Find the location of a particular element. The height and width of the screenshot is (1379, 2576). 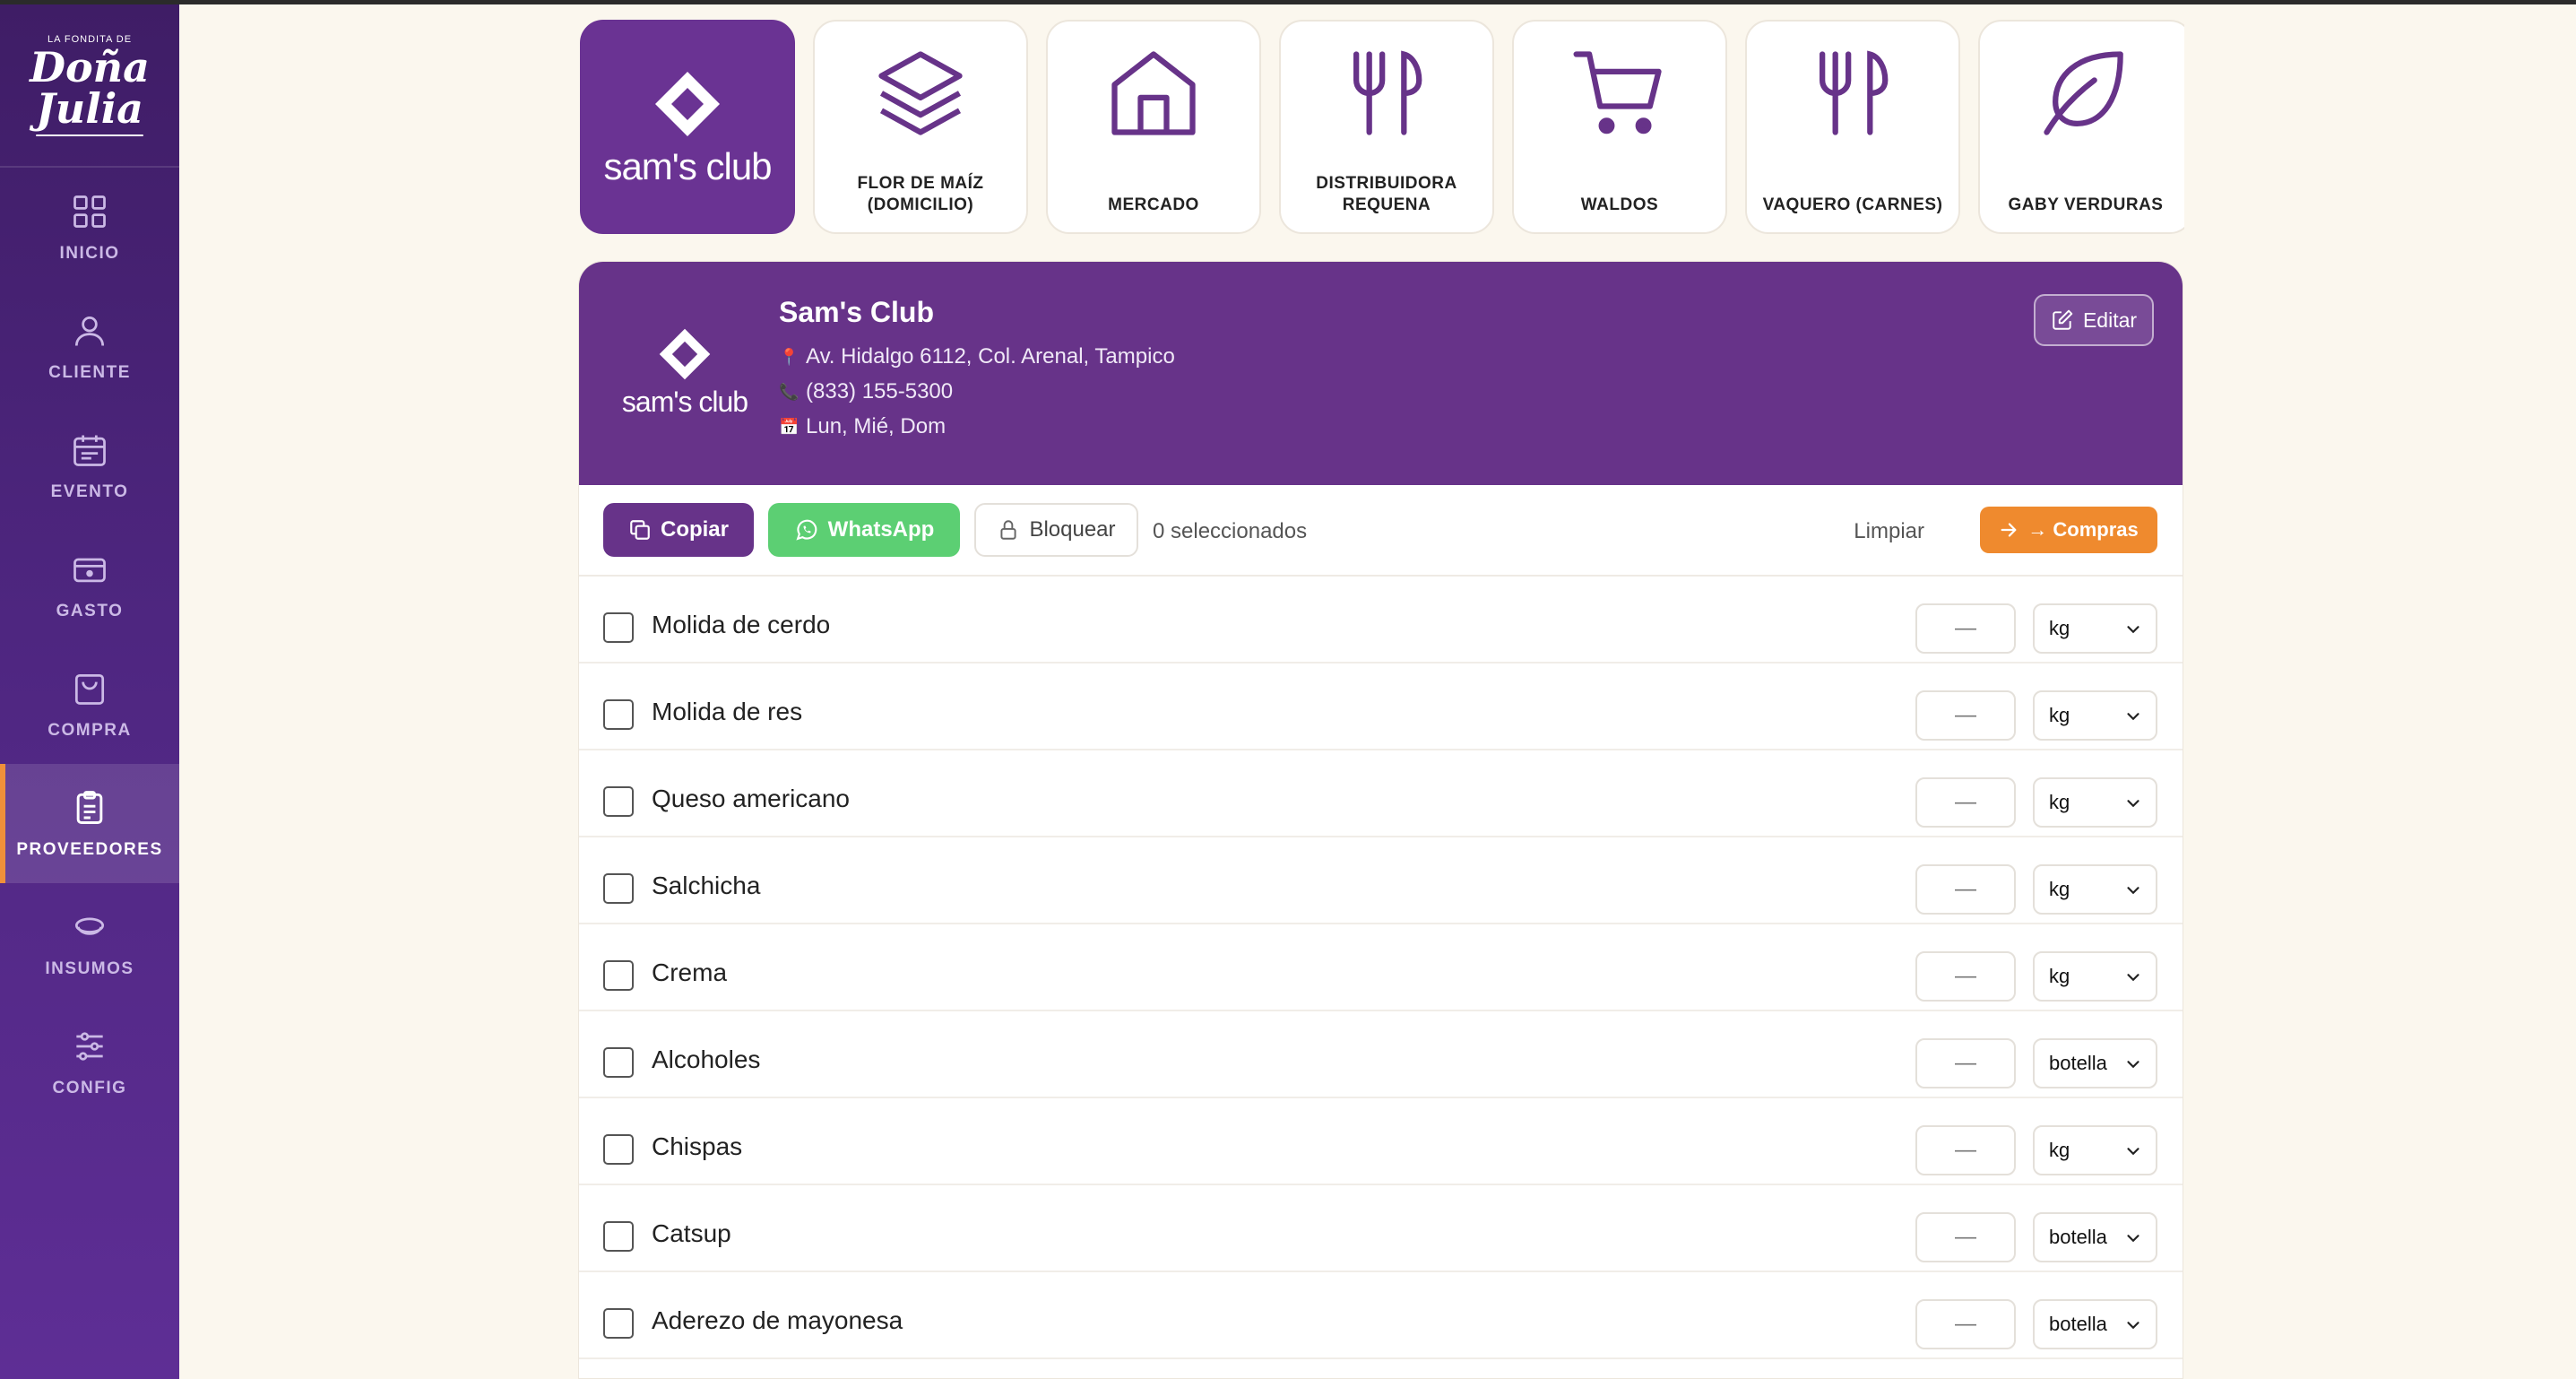

supplier-card-distribuidora-requena: DISTRIBUIDORA REQUENA is located at coordinates (1386, 127).